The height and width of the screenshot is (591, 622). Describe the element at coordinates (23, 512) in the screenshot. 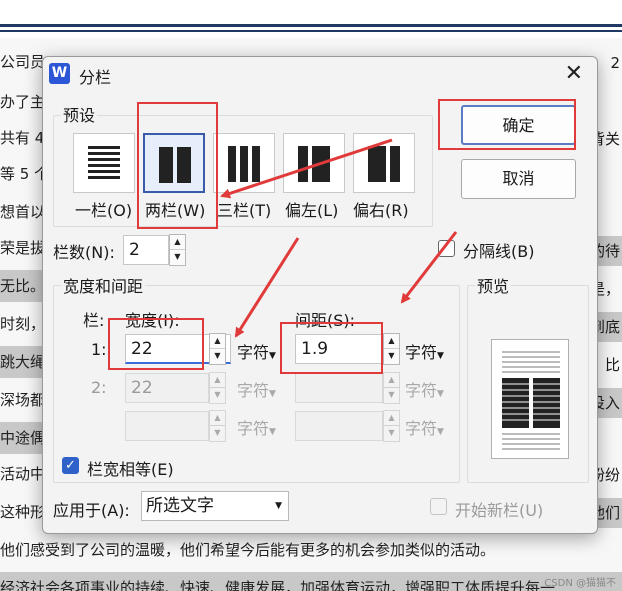

I see `doc-line: 这种形` at that location.